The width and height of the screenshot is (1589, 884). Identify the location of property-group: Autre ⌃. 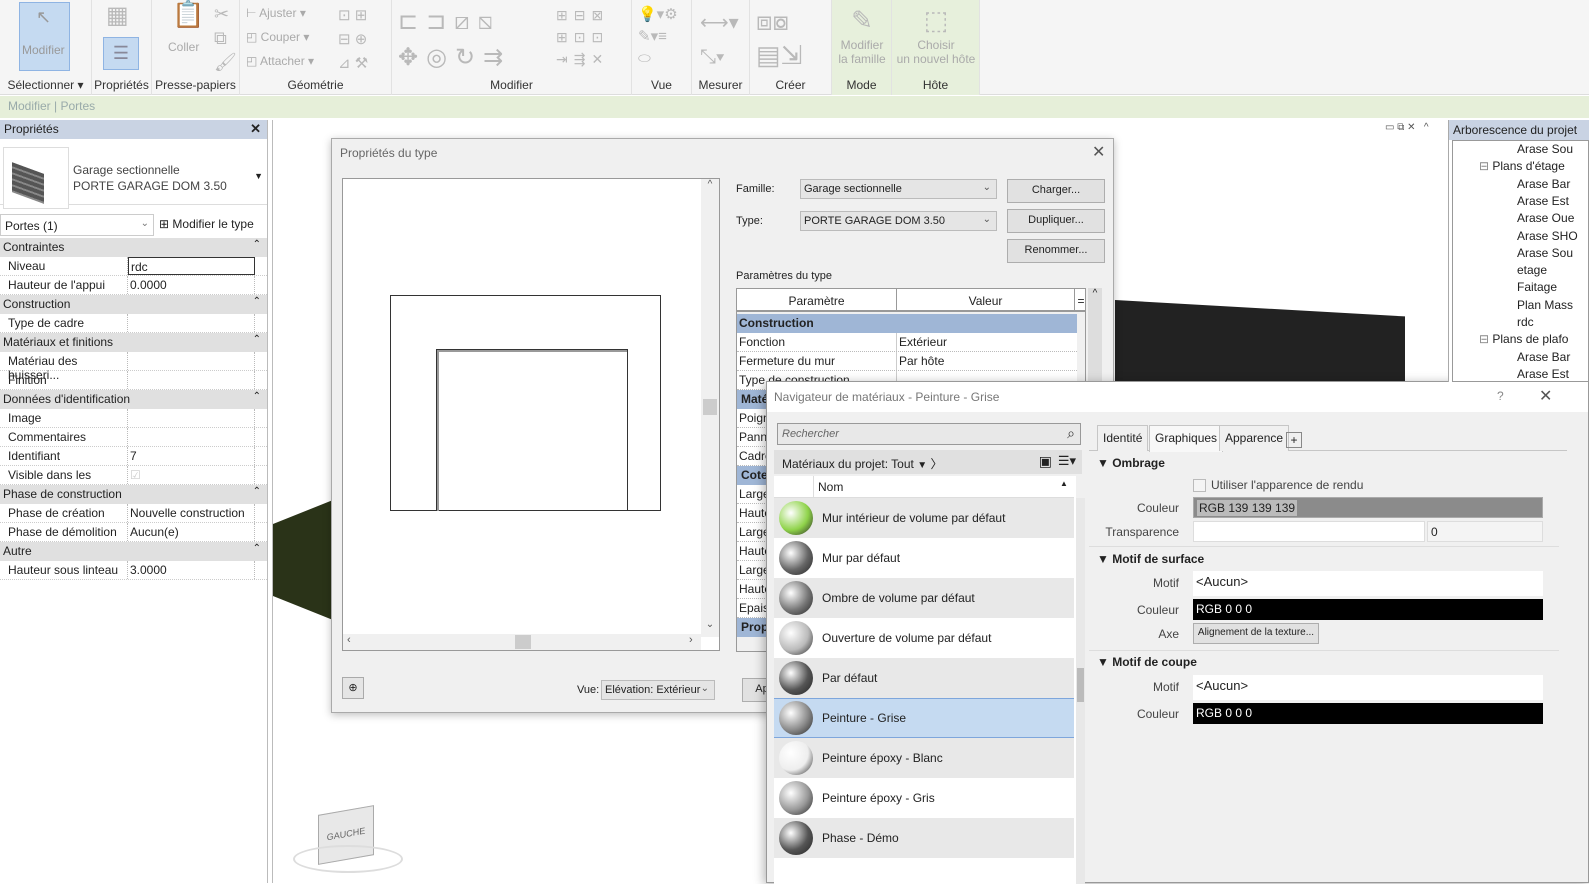
(133, 551).